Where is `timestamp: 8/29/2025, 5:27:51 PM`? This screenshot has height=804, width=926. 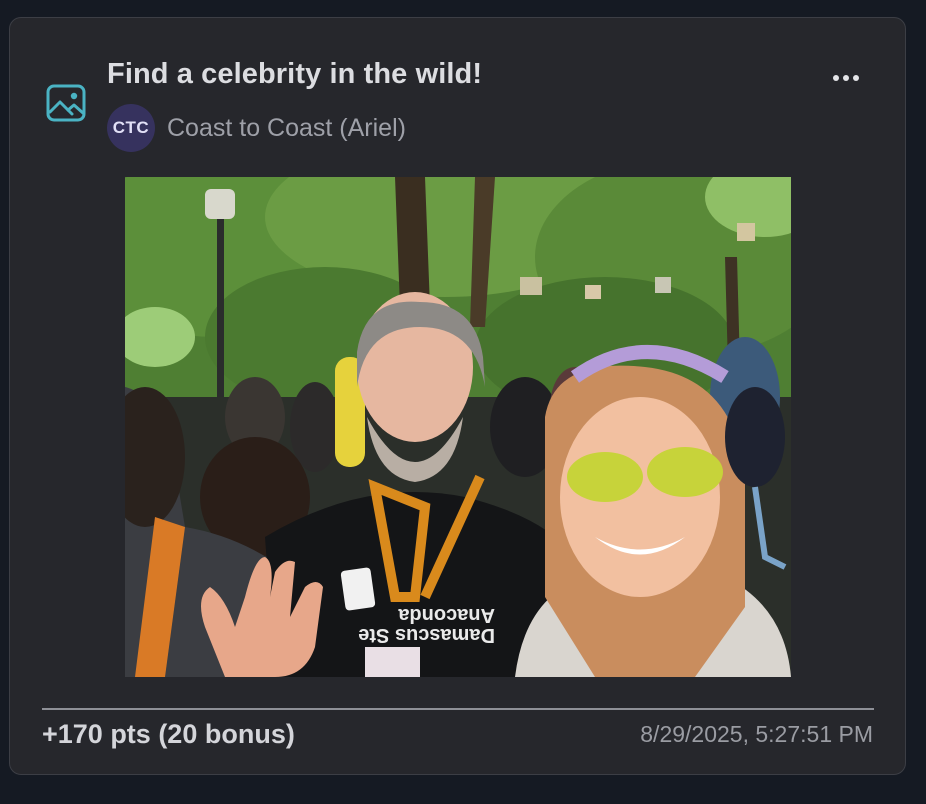 timestamp: 8/29/2025, 5:27:51 PM is located at coordinates (756, 734).